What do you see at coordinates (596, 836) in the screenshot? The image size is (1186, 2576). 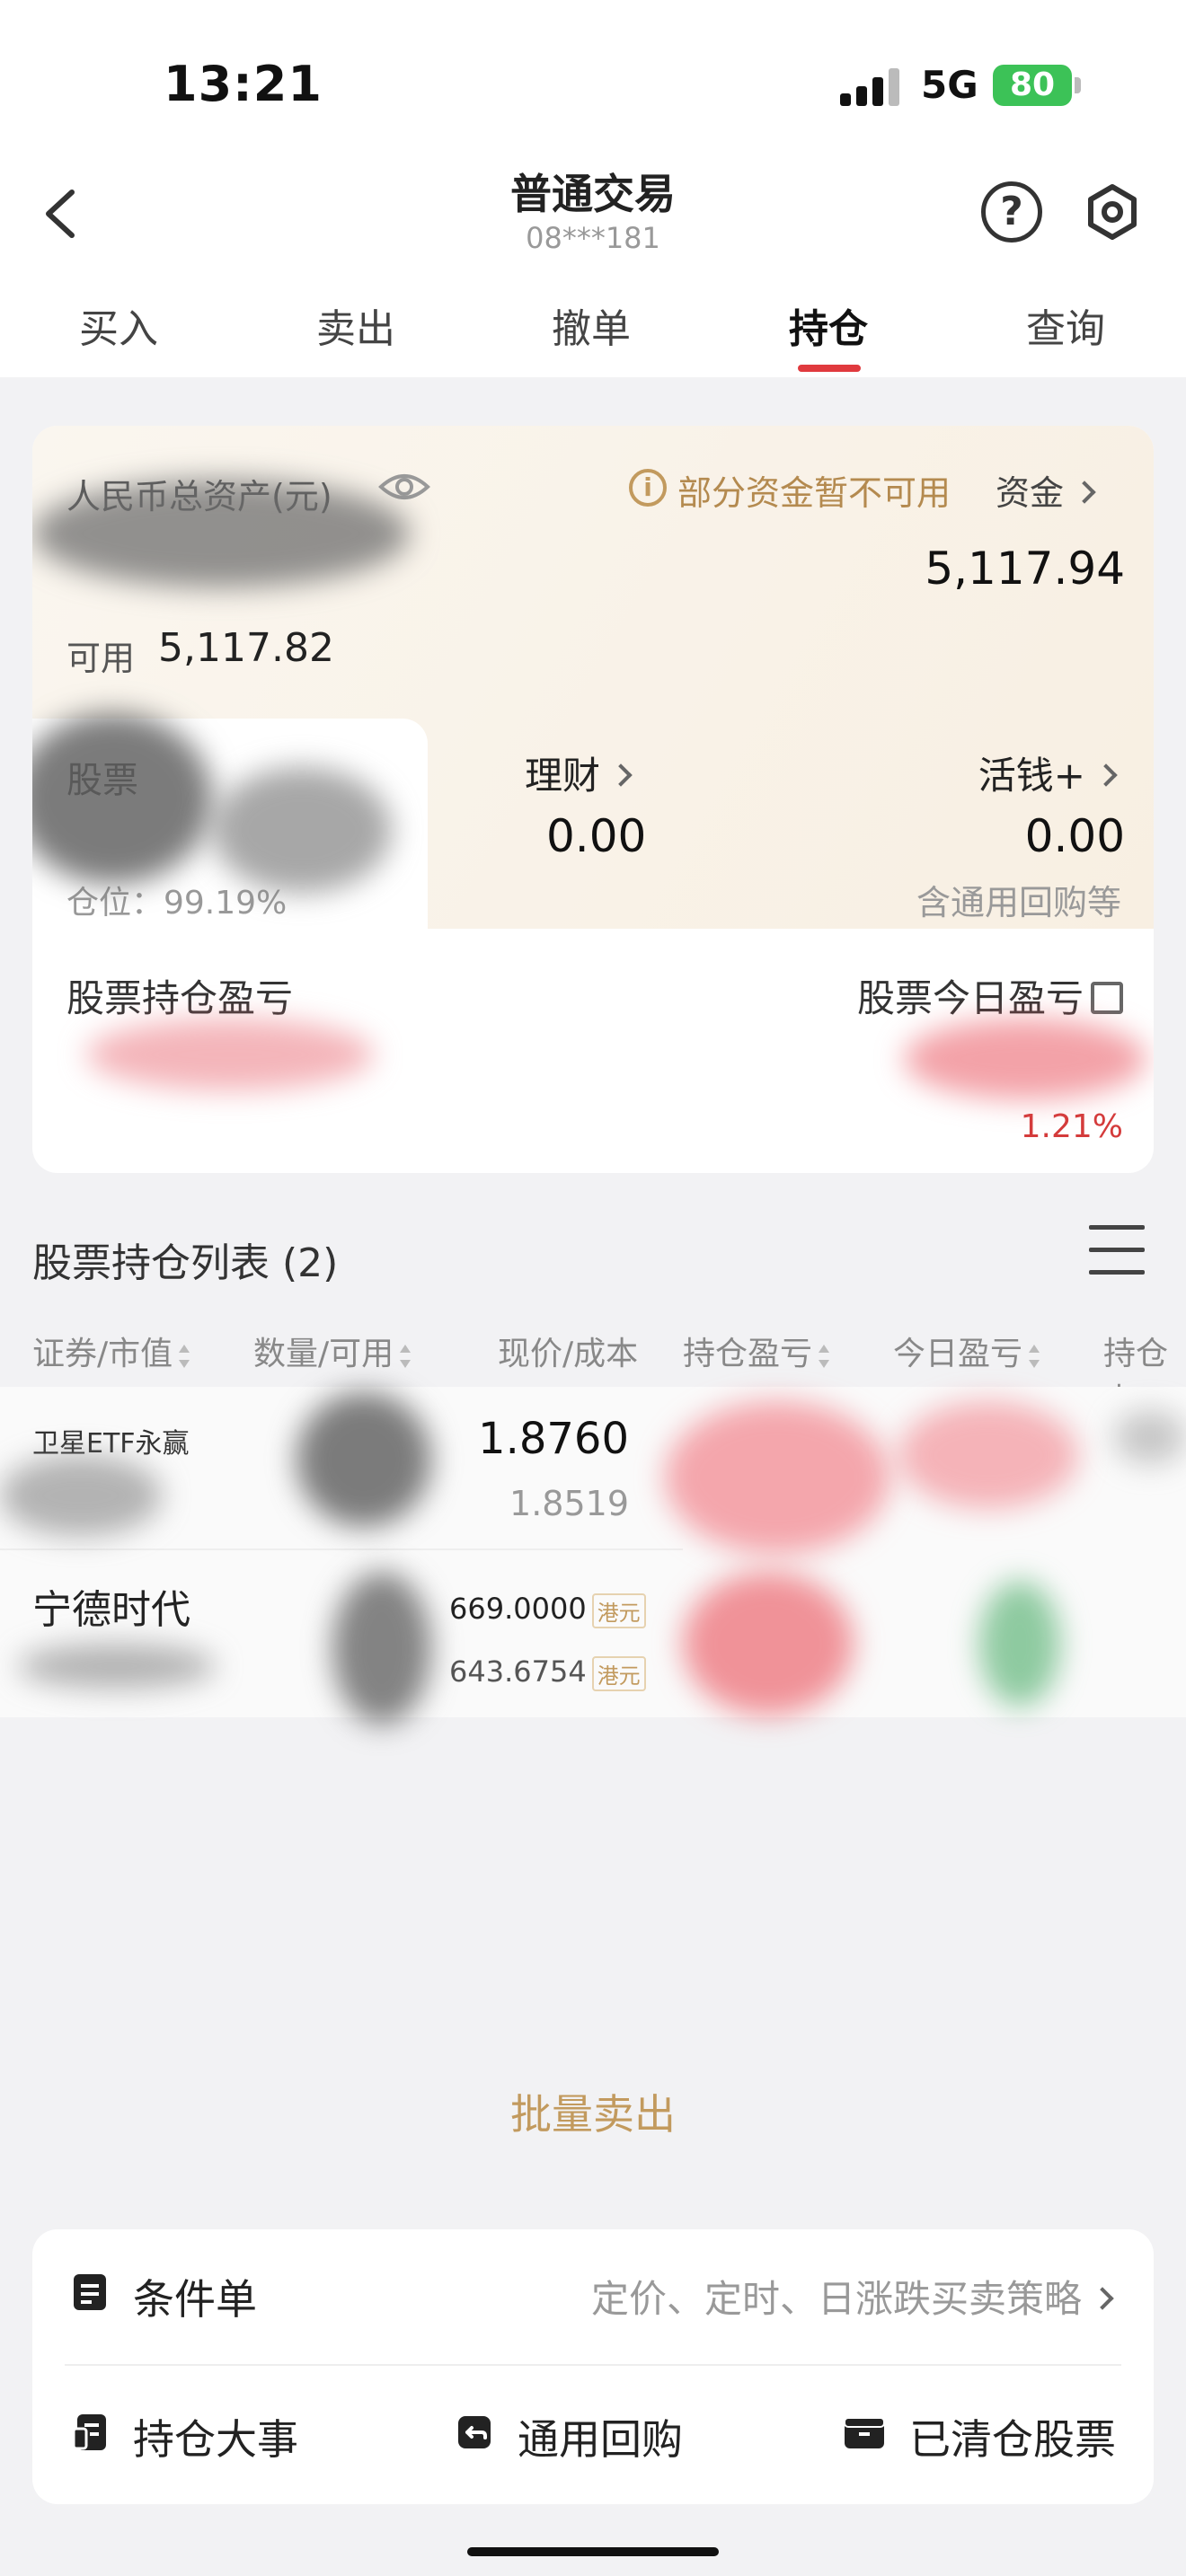 I see `wealth-value: 0.00` at bounding box center [596, 836].